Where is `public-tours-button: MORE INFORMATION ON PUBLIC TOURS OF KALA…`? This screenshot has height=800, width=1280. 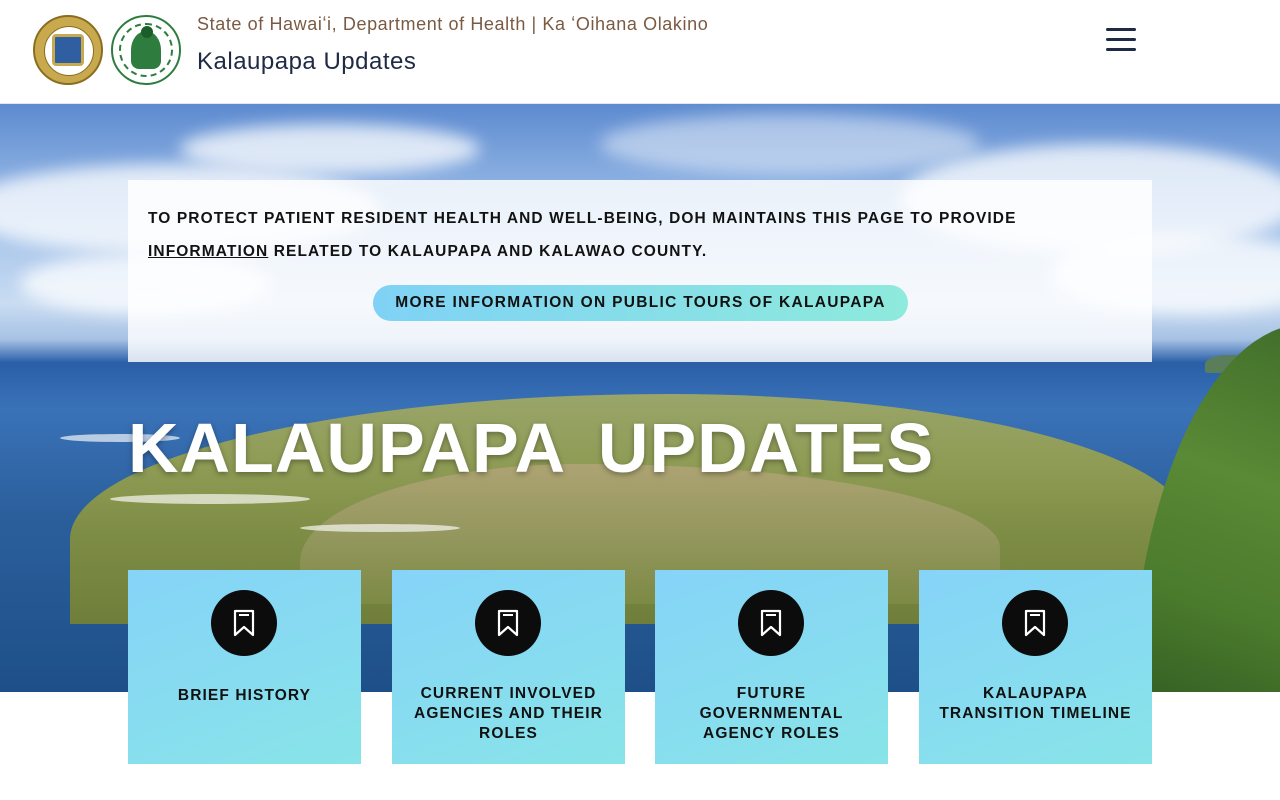 public-tours-button: MORE INFORMATION ON PUBLIC TOURS OF KALA… is located at coordinates (640, 303).